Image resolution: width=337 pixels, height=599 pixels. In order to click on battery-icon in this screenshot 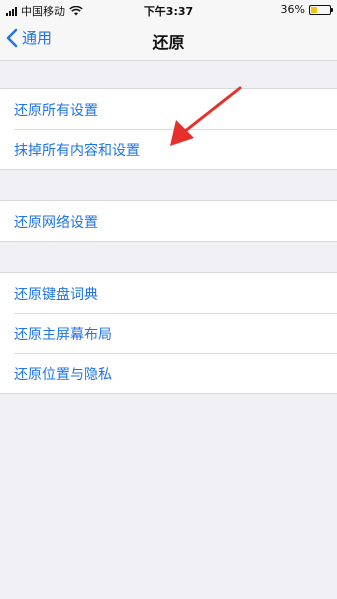, I will do `click(321, 9)`.